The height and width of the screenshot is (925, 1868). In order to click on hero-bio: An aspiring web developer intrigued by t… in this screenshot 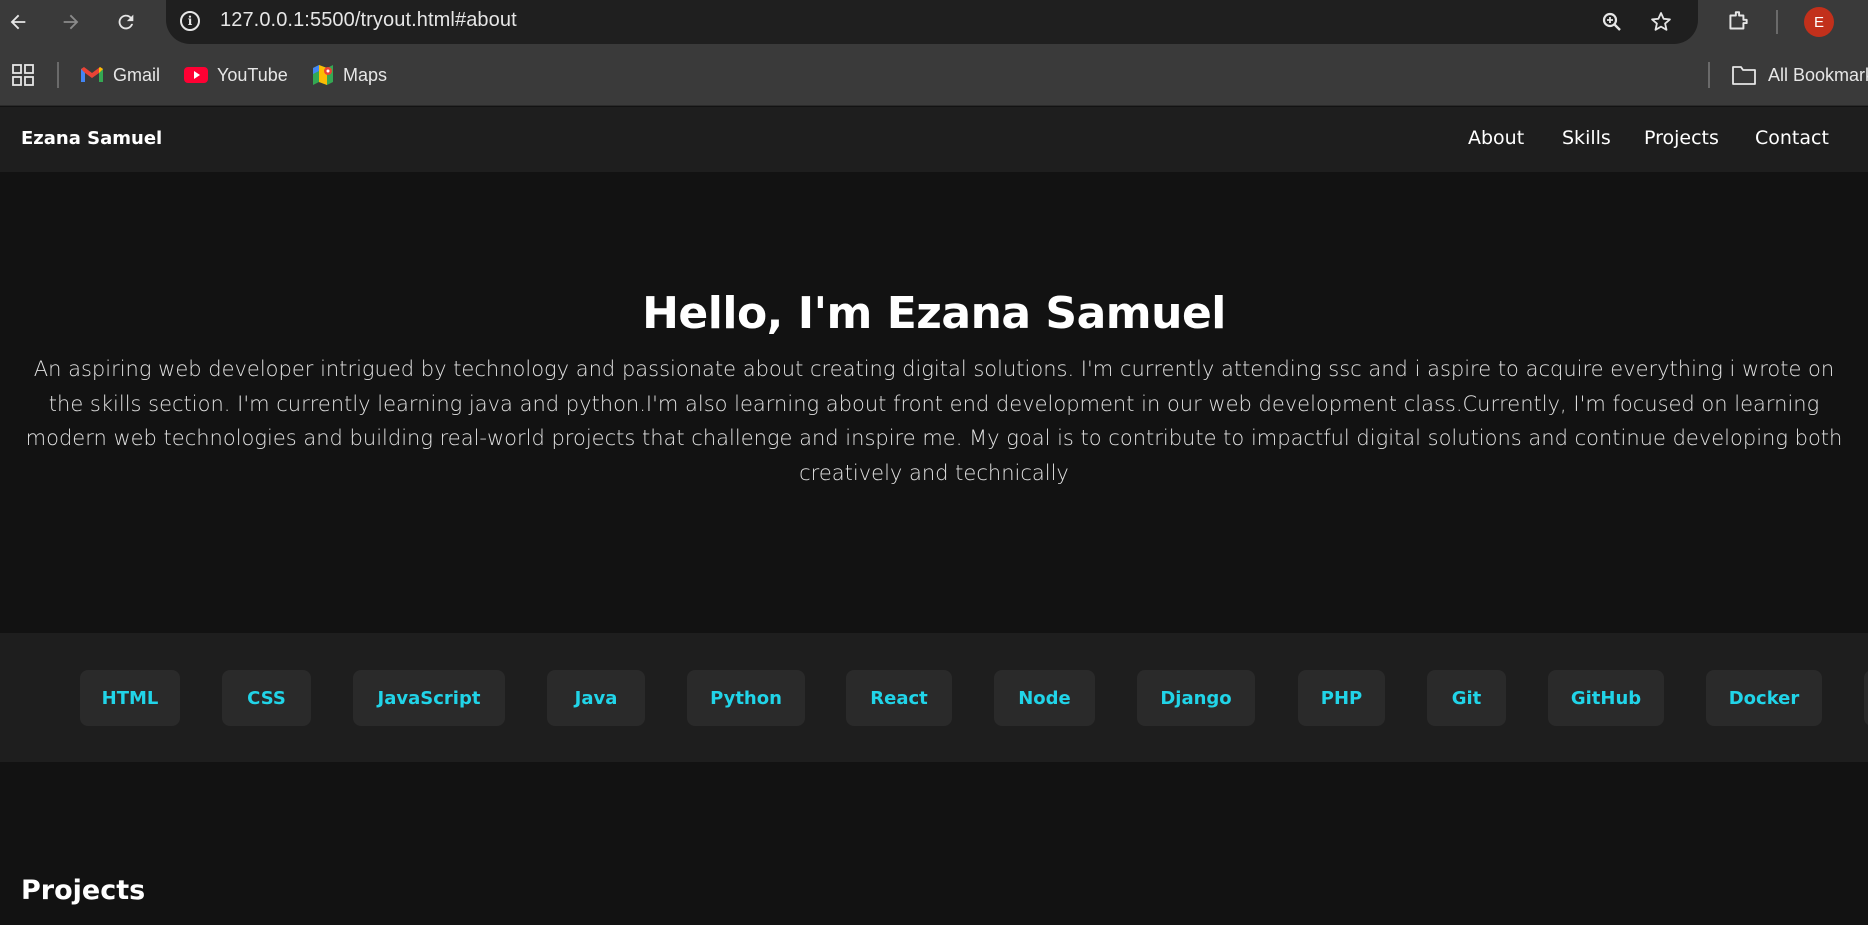, I will do `click(934, 421)`.